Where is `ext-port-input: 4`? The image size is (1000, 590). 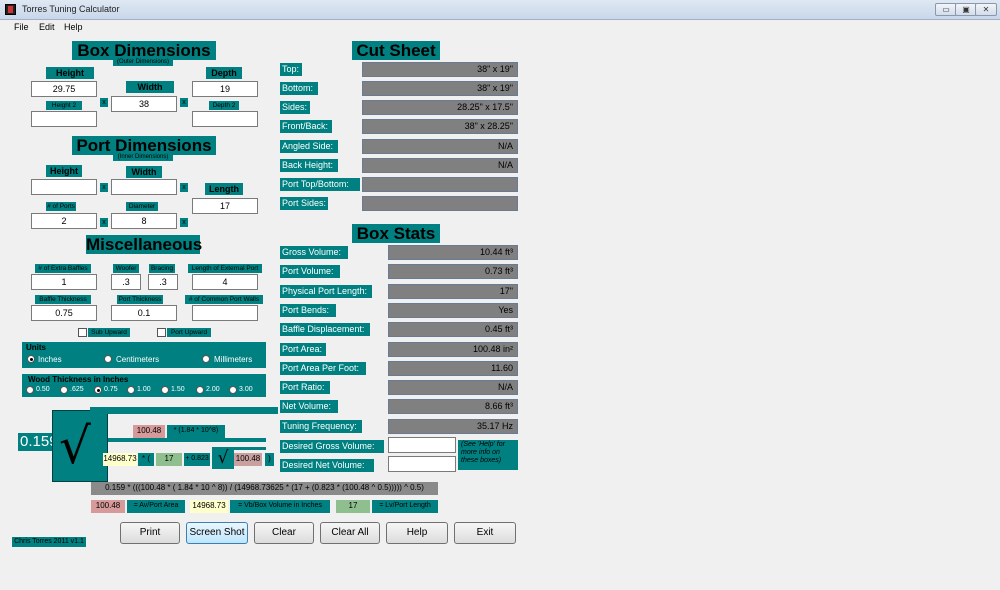
ext-port-input: 4 is located at coordinates (225, 282).